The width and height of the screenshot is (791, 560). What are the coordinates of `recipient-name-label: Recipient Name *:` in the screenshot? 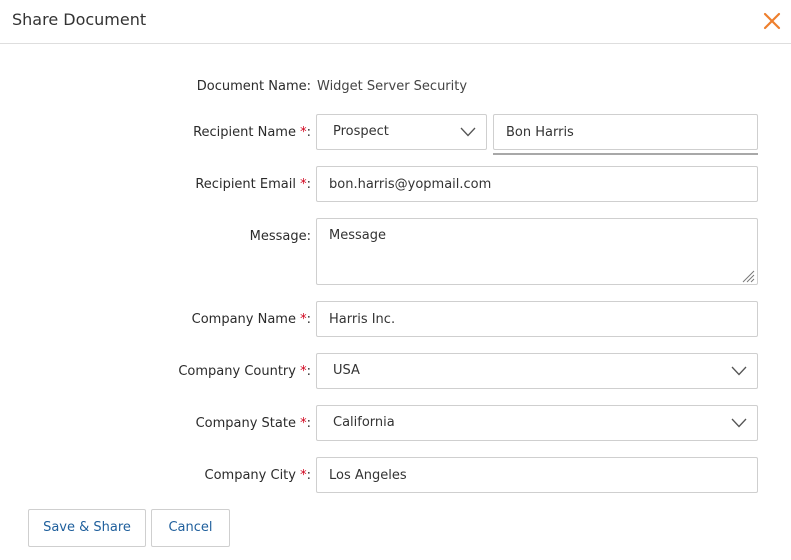 It's located at (252, 132).